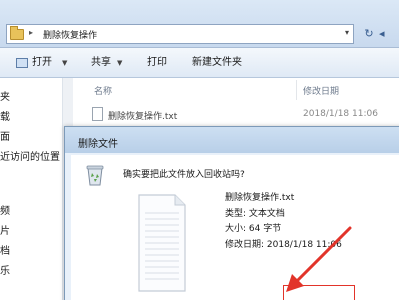  Describe the element at coordinates (5, 209) in the screenshot. I see `nav-item-videos: 频` at that location.